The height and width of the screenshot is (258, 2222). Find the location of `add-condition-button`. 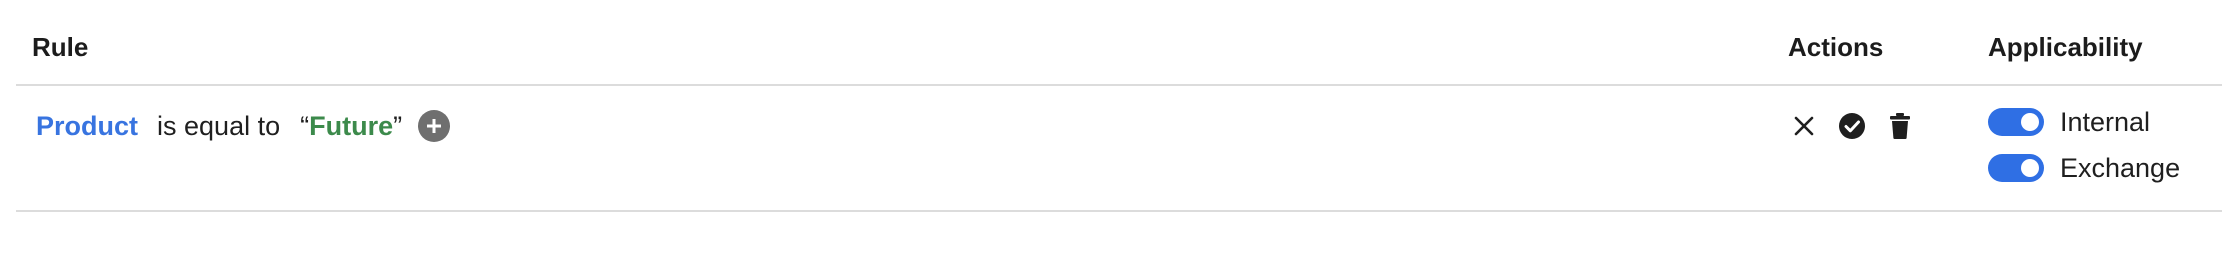

add-condition-button is located at coordinates (434, 126).